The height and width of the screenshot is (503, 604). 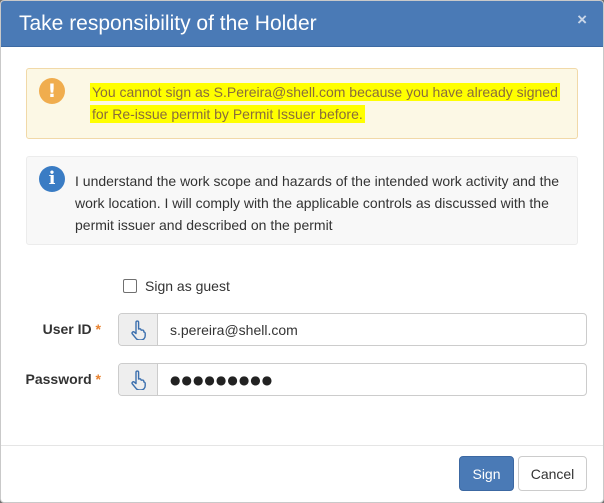 I want to click on user-id-input, so click(x=372, y=329).